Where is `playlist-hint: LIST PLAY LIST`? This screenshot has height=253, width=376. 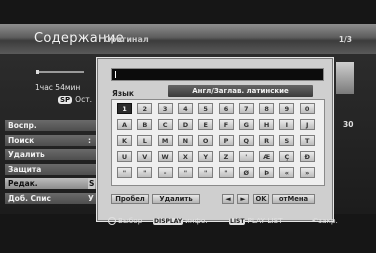
playlist-hint: LIST PLAY LIST is located at coordinates (256, 220).